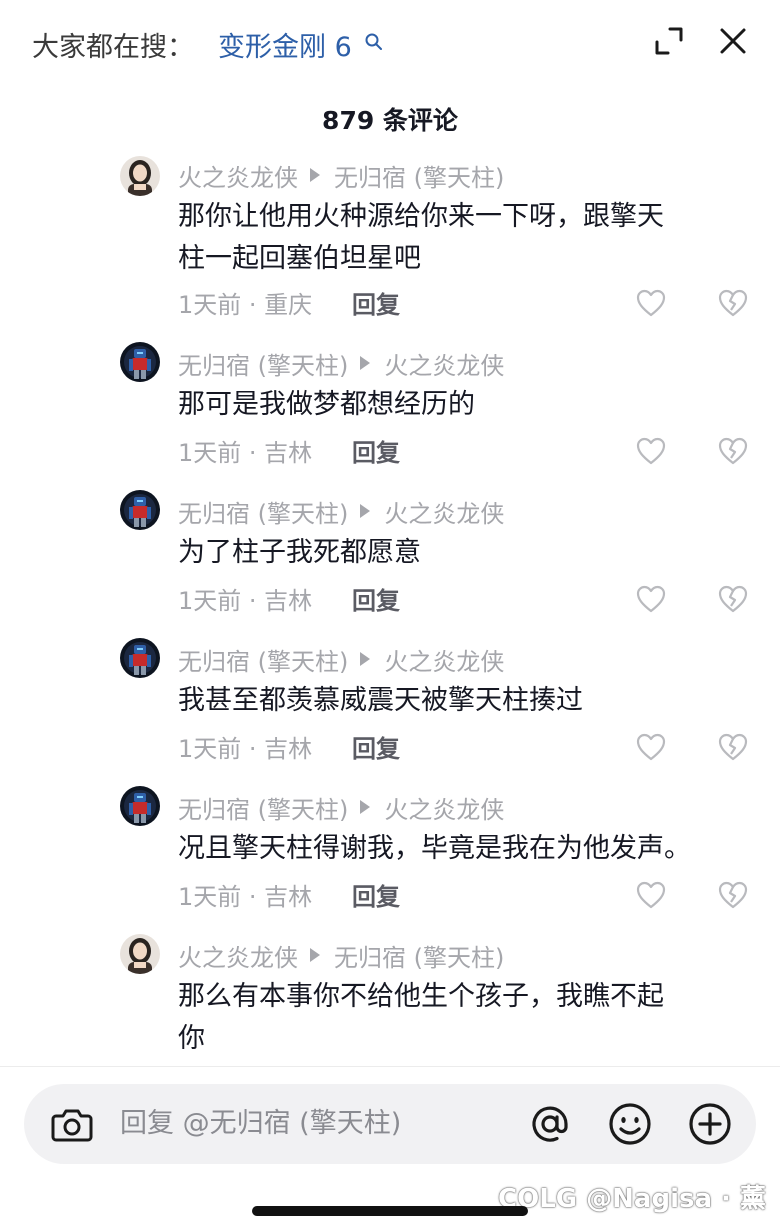  What do you see at coordinates (380, 700) in the screenshot?
I see `comment-text-line: 我甚至都羡慕威震天被擎天柱揍过` at bounding box center [380, 700].